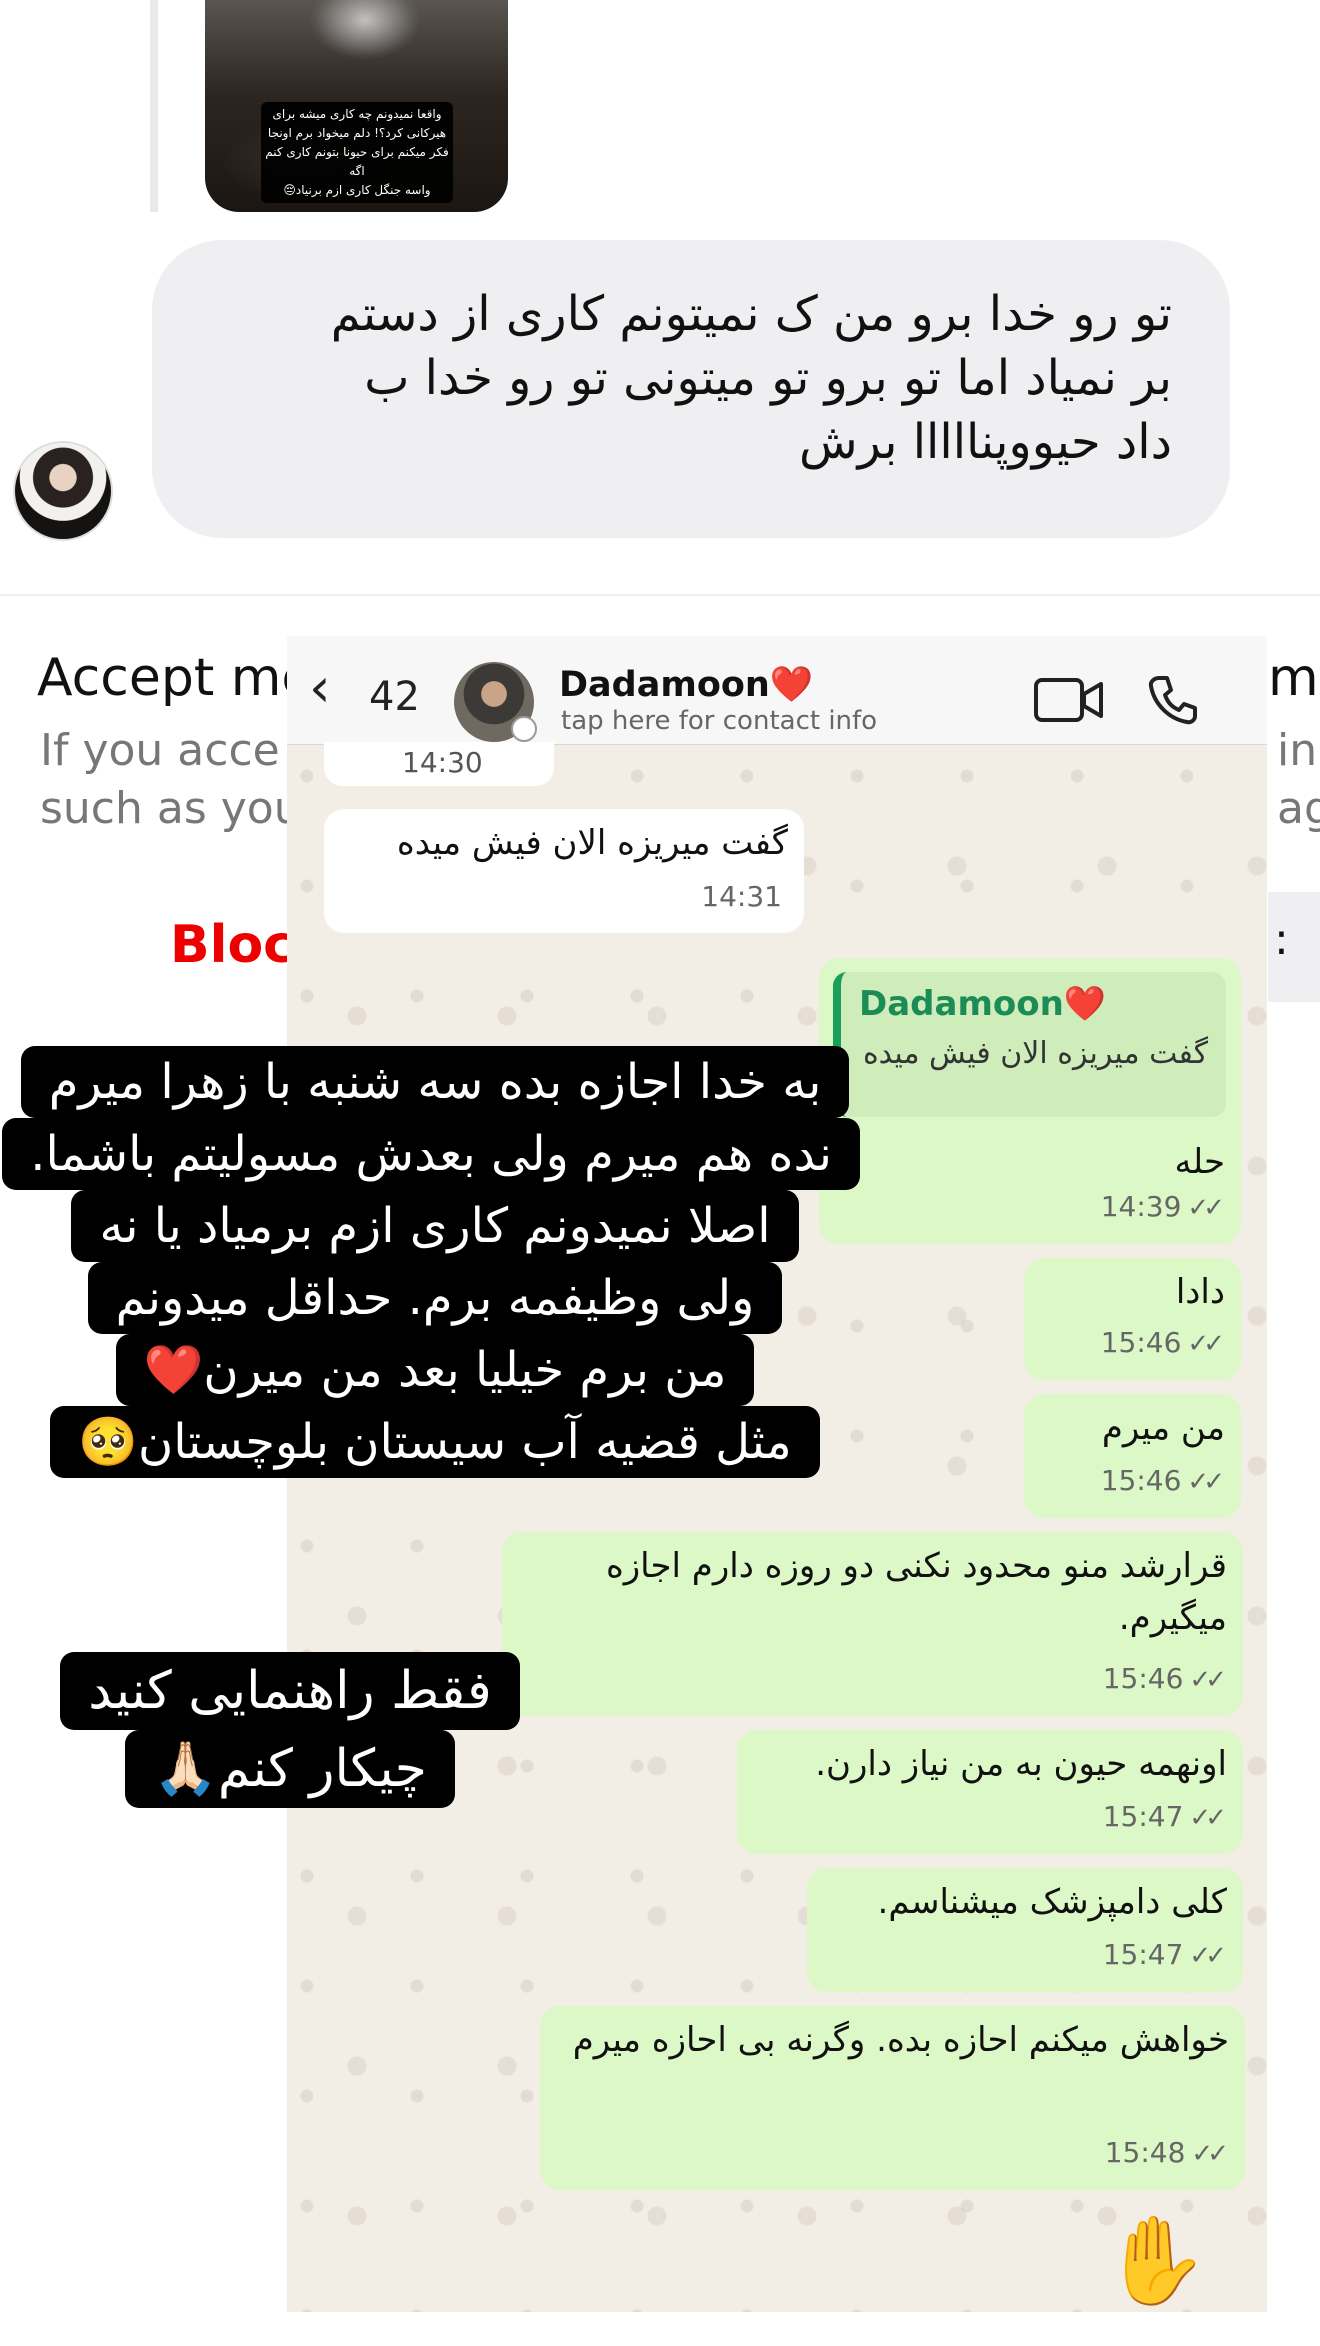 This screenshot has height=2346, width=1320. Describe the element at coordinates (524, 729) in the screenshot. I see `status-ring-icon` at that location.